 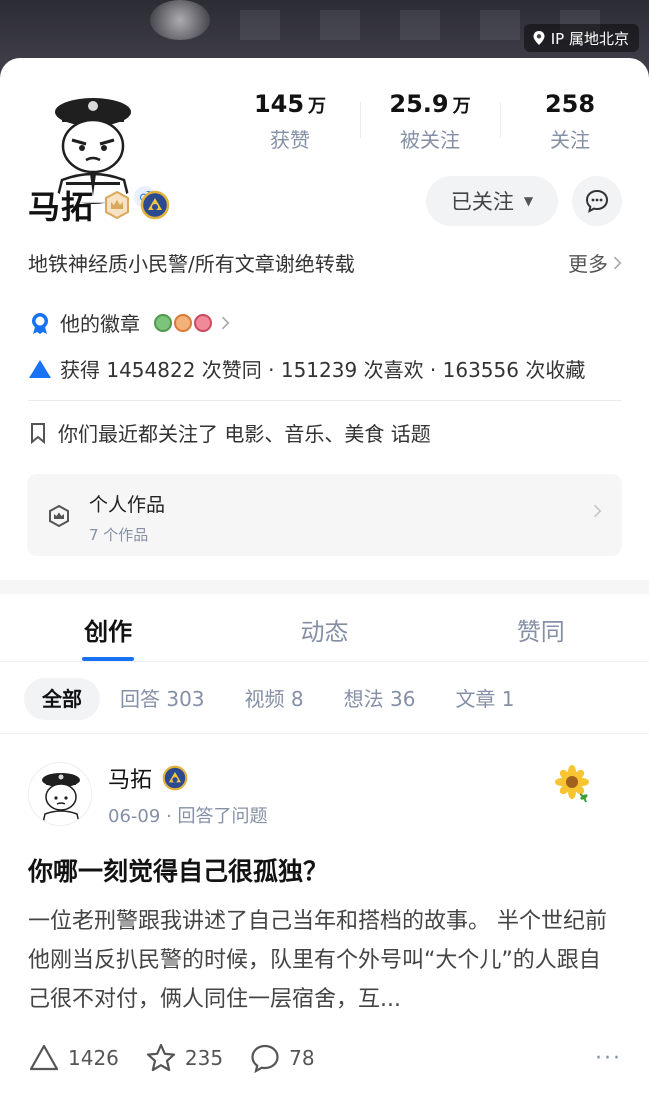 I want to click on content-filters: 全部 回答 303 视频 8 想法 36 文章 1, so click(x=336, y=699).